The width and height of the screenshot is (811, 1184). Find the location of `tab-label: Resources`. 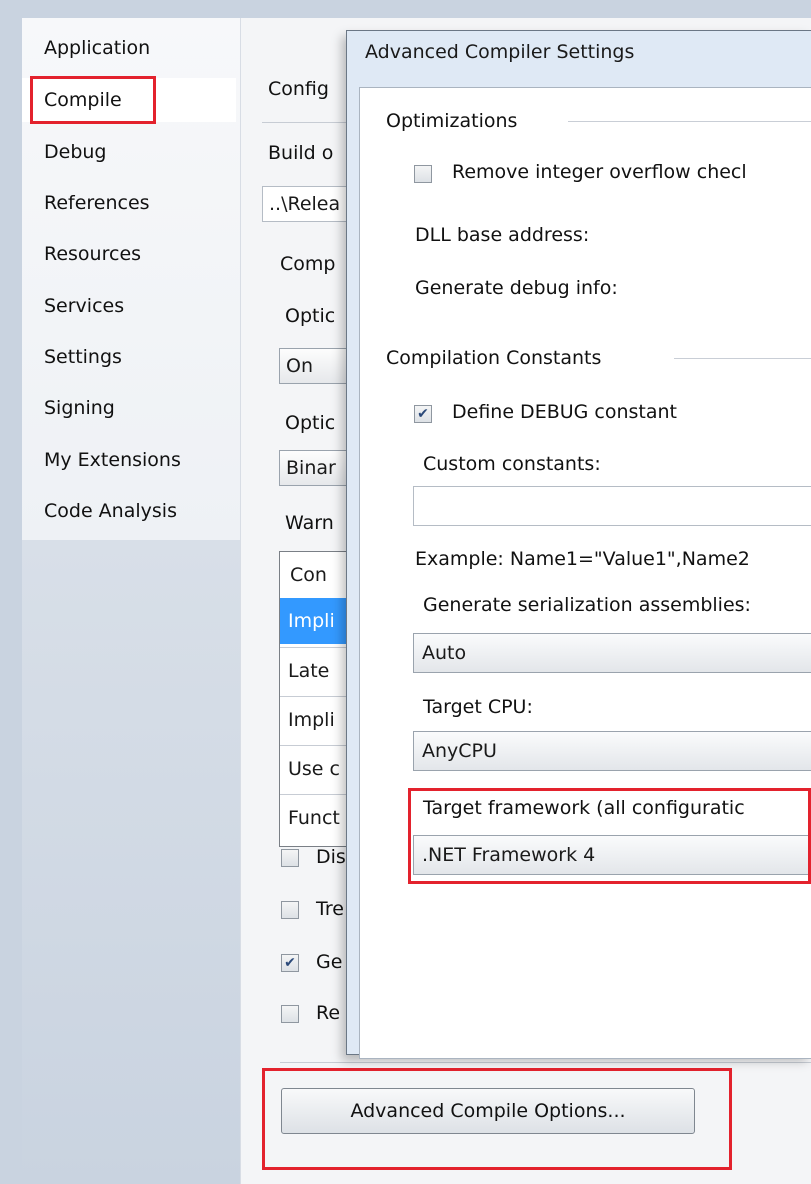

tab-label: Resources is located at coordinates (93, 254).